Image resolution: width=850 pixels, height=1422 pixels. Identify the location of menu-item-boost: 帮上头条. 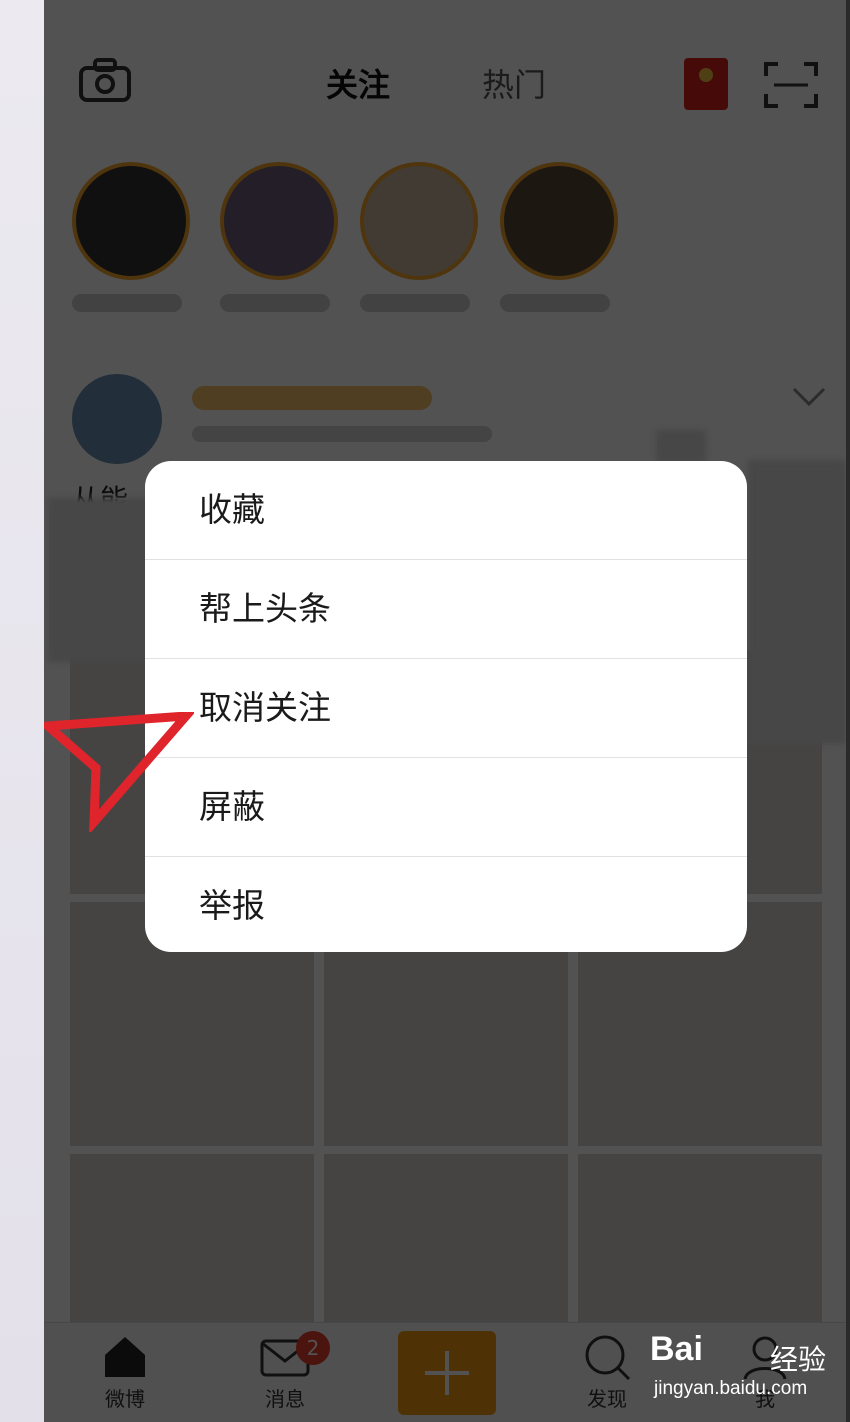
(446, 609).